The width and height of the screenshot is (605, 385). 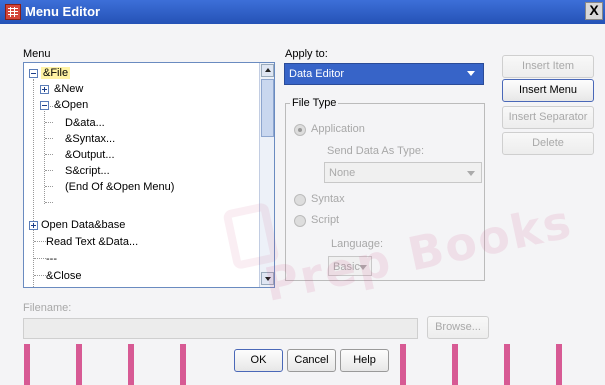 What do you see at coordinates (311, 360) in the screenshot?
I see `cancel-button: Cancel` at bounding box center [311, 360].